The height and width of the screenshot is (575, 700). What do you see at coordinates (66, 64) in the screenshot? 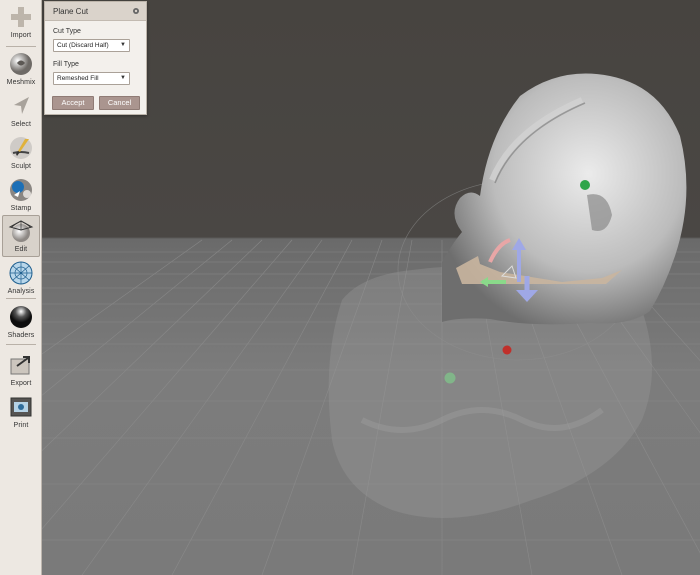
I see `fill-type-label: Fill Type` at bounding box center [66, 64].